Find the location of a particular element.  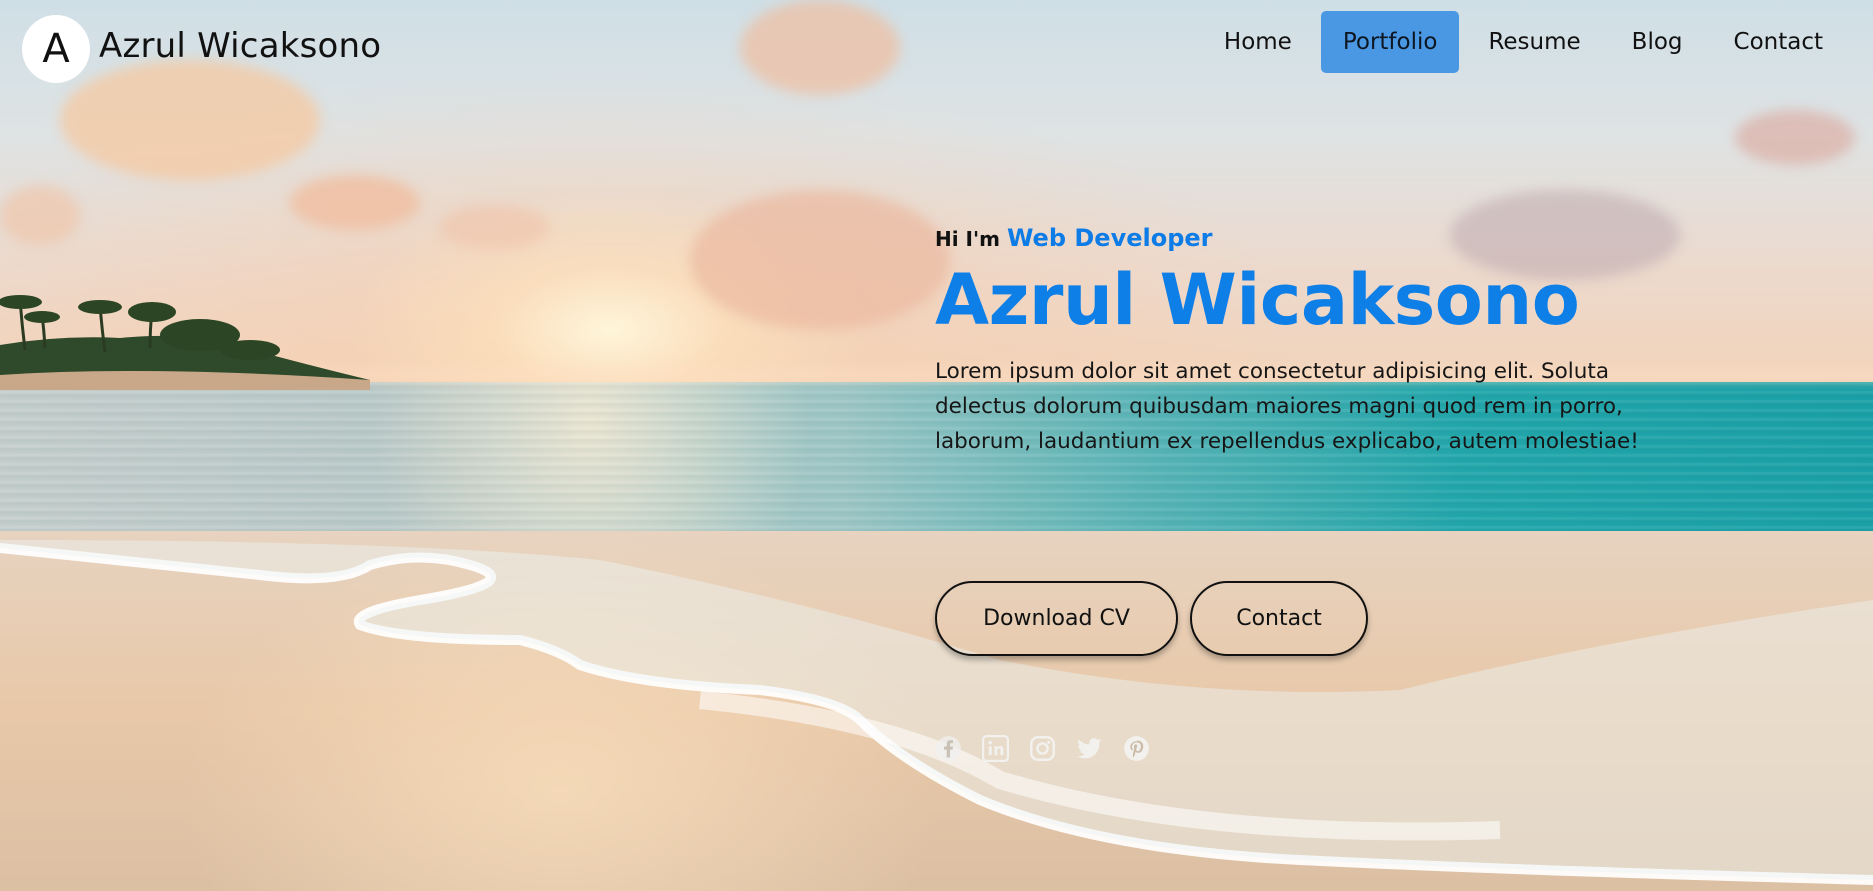

social-links is located at coordinates (1042, 748).